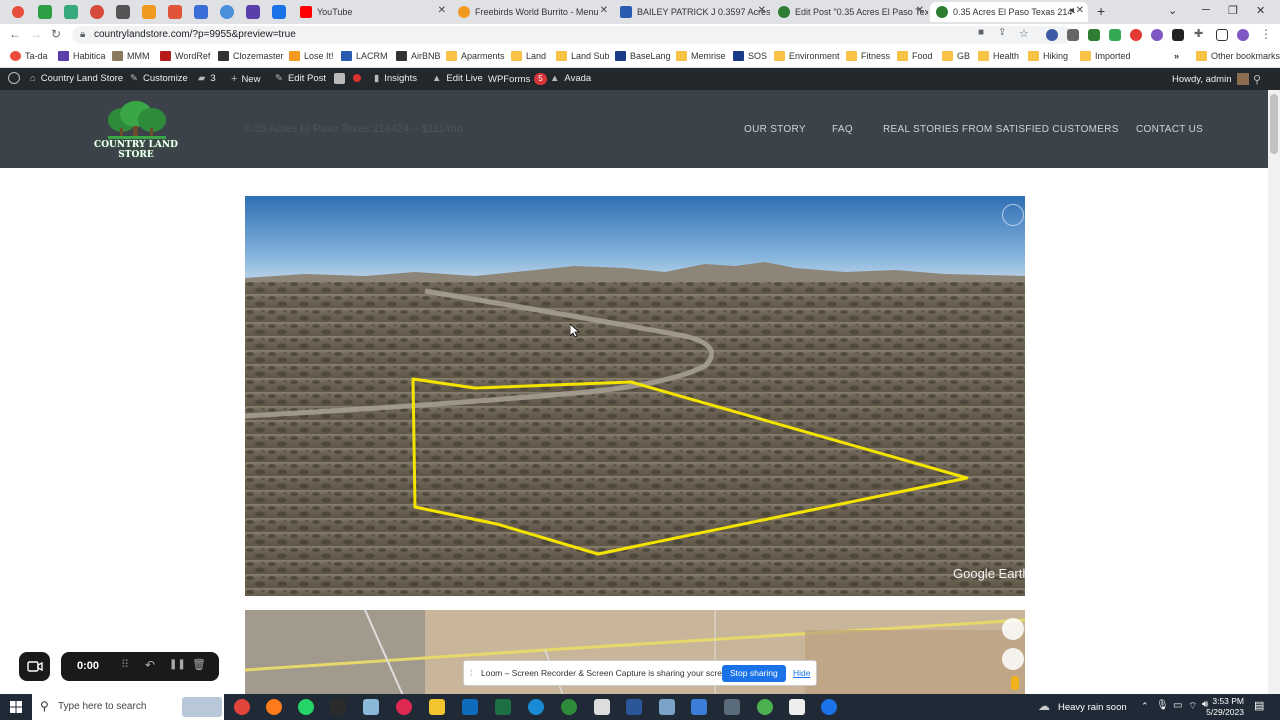  Describe the element at coordinates (732, 707) in the screenshot. I see `calculator-taskbar-icon` at that location.